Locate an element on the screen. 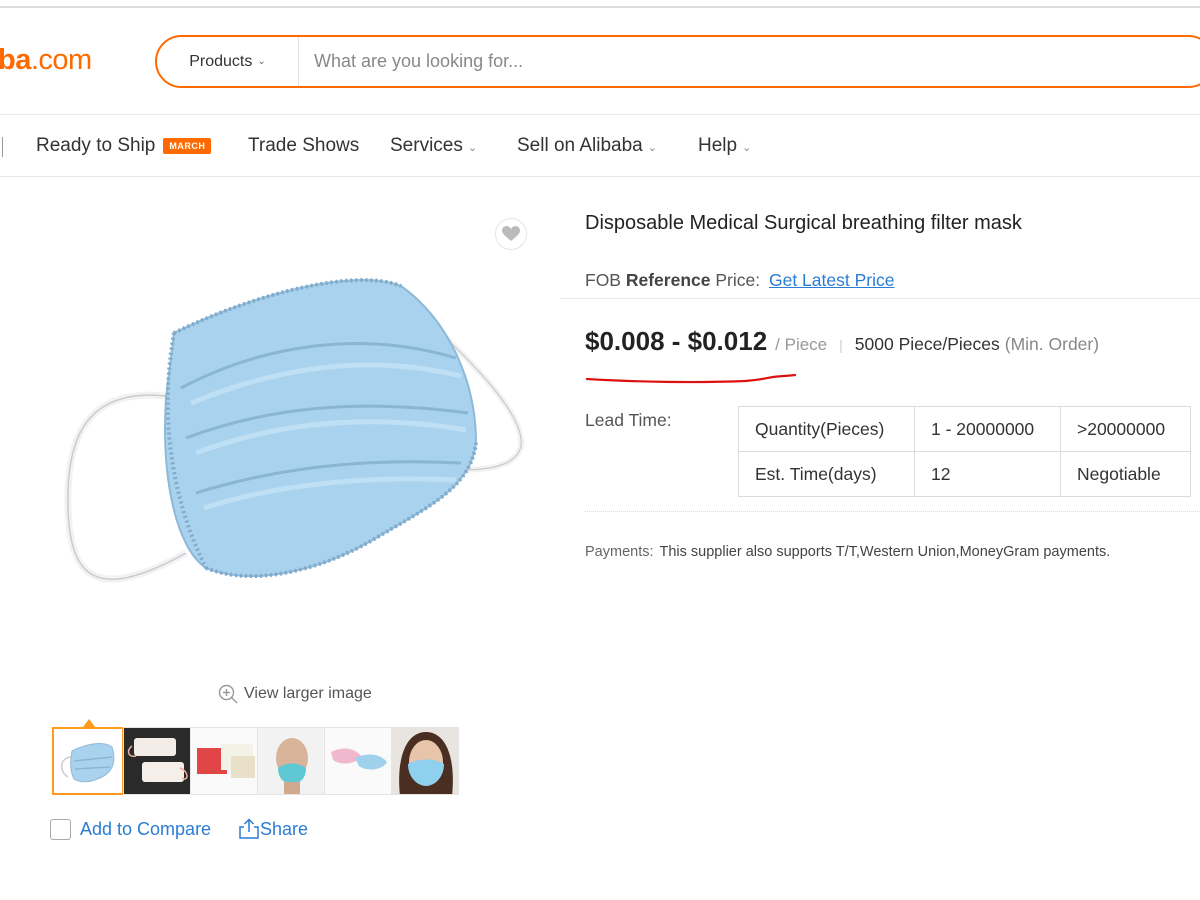 Image resolution: width=1200 pixels, height=900 pixels. march-badge: MARCH is located at coordinates (187, 146).